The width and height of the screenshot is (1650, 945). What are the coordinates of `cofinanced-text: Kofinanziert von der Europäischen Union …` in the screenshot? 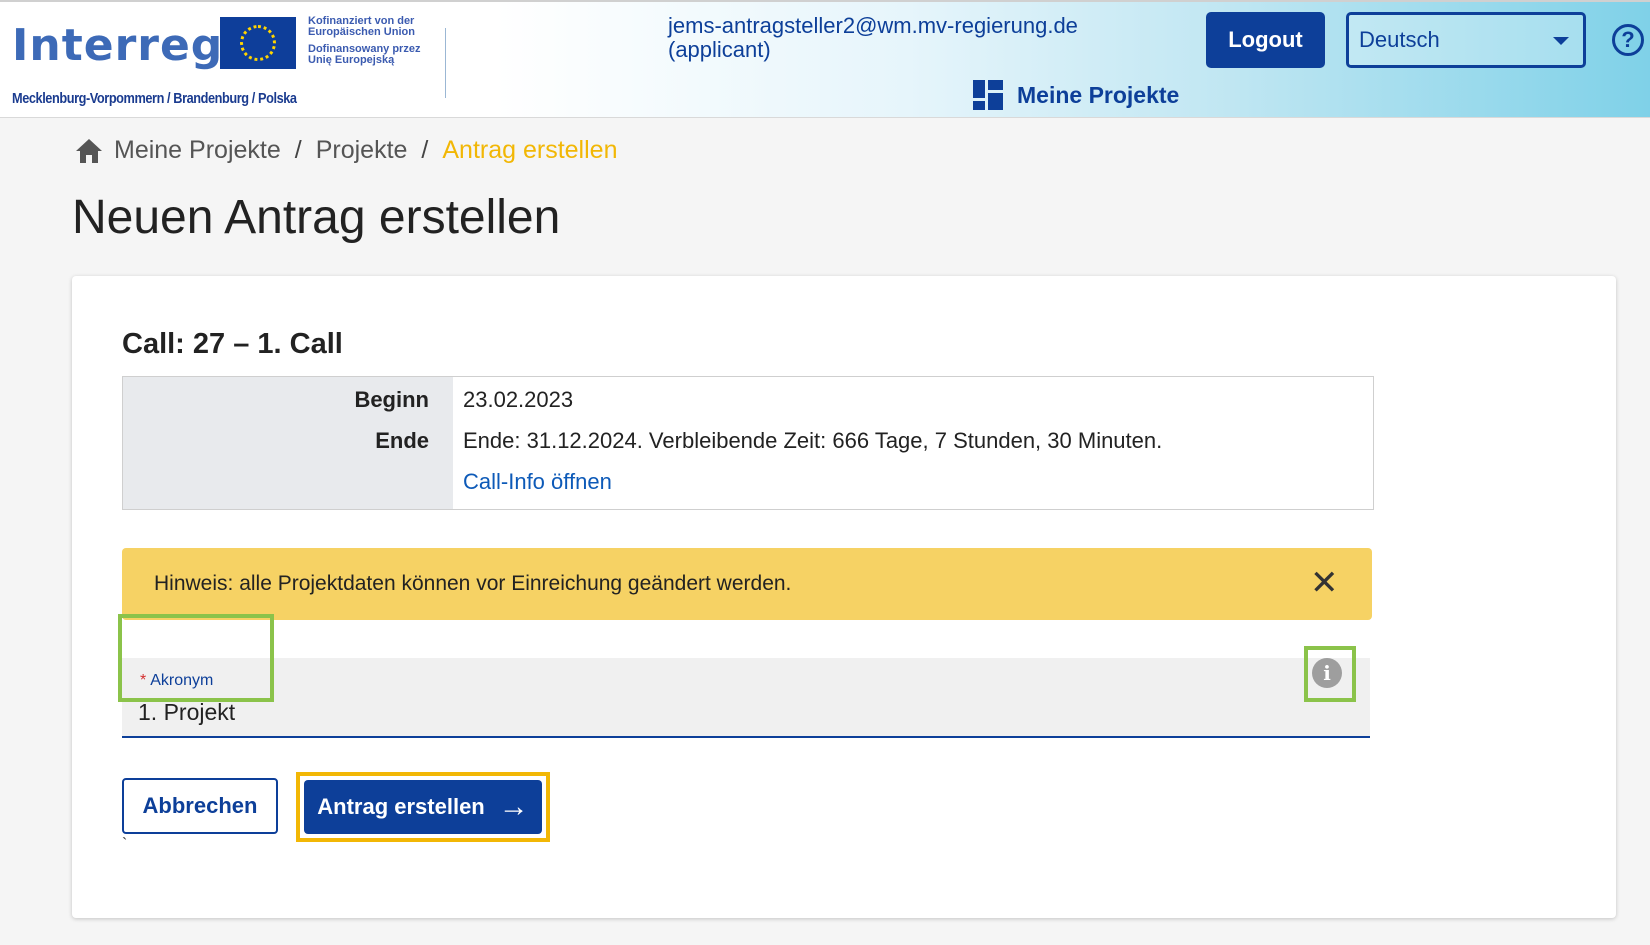 It's located at (364, 40).